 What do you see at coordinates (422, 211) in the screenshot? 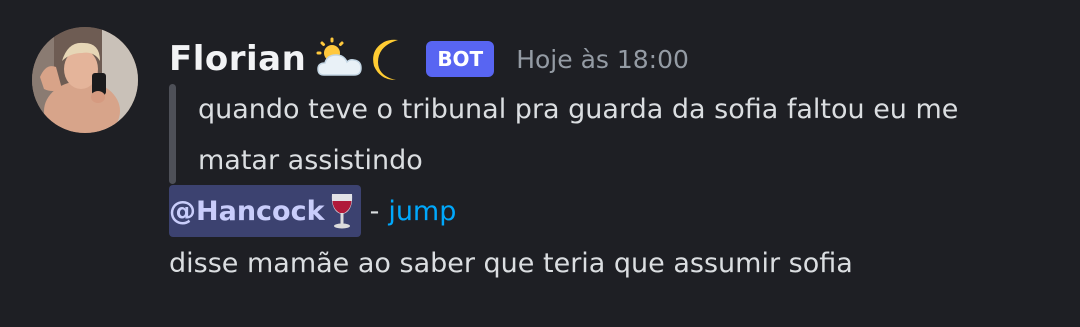
I see `jump-link: jump` at bounding box center [422, 211].